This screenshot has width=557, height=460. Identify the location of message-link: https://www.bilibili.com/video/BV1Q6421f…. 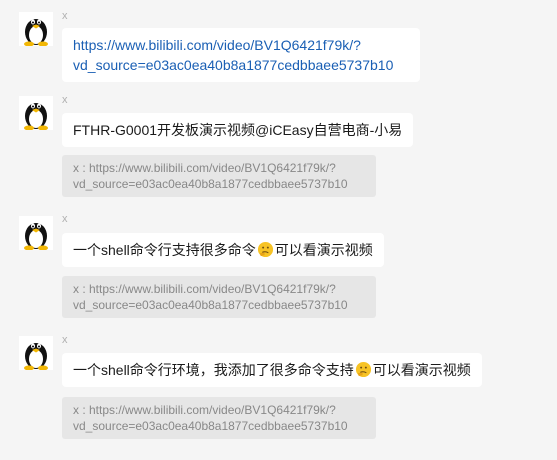
(241, 45).